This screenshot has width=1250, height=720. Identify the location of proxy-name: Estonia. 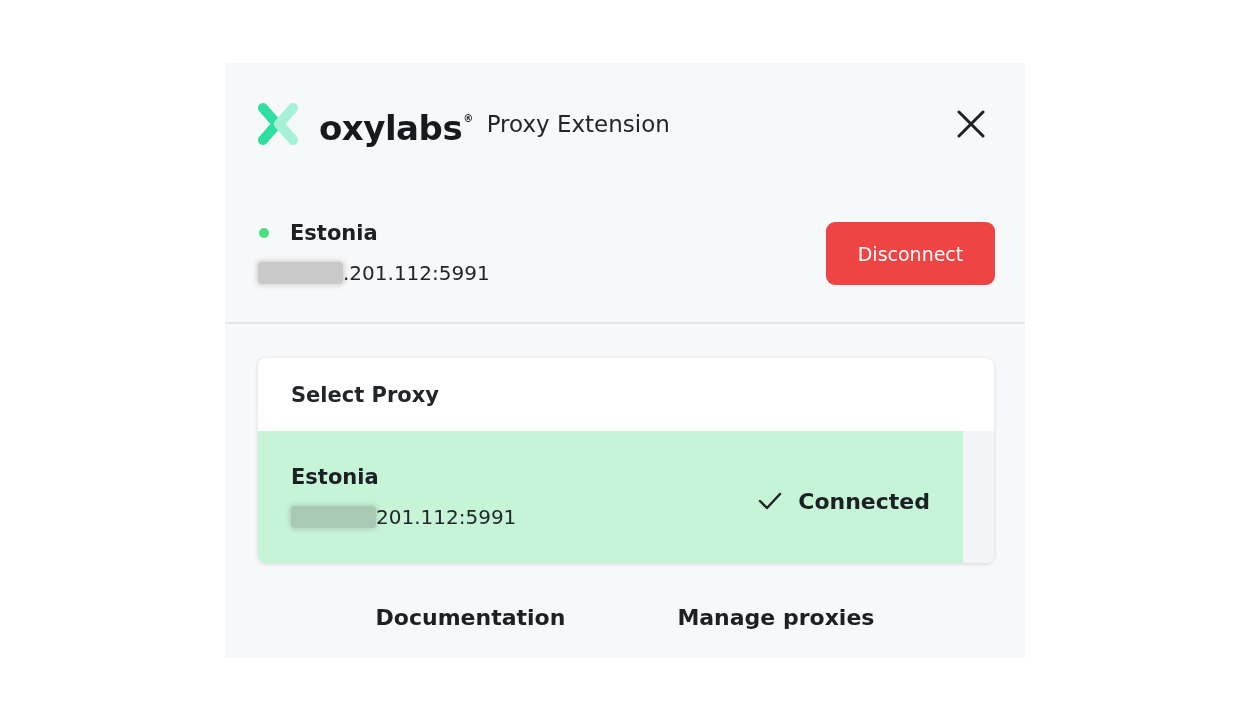
(335, 477).